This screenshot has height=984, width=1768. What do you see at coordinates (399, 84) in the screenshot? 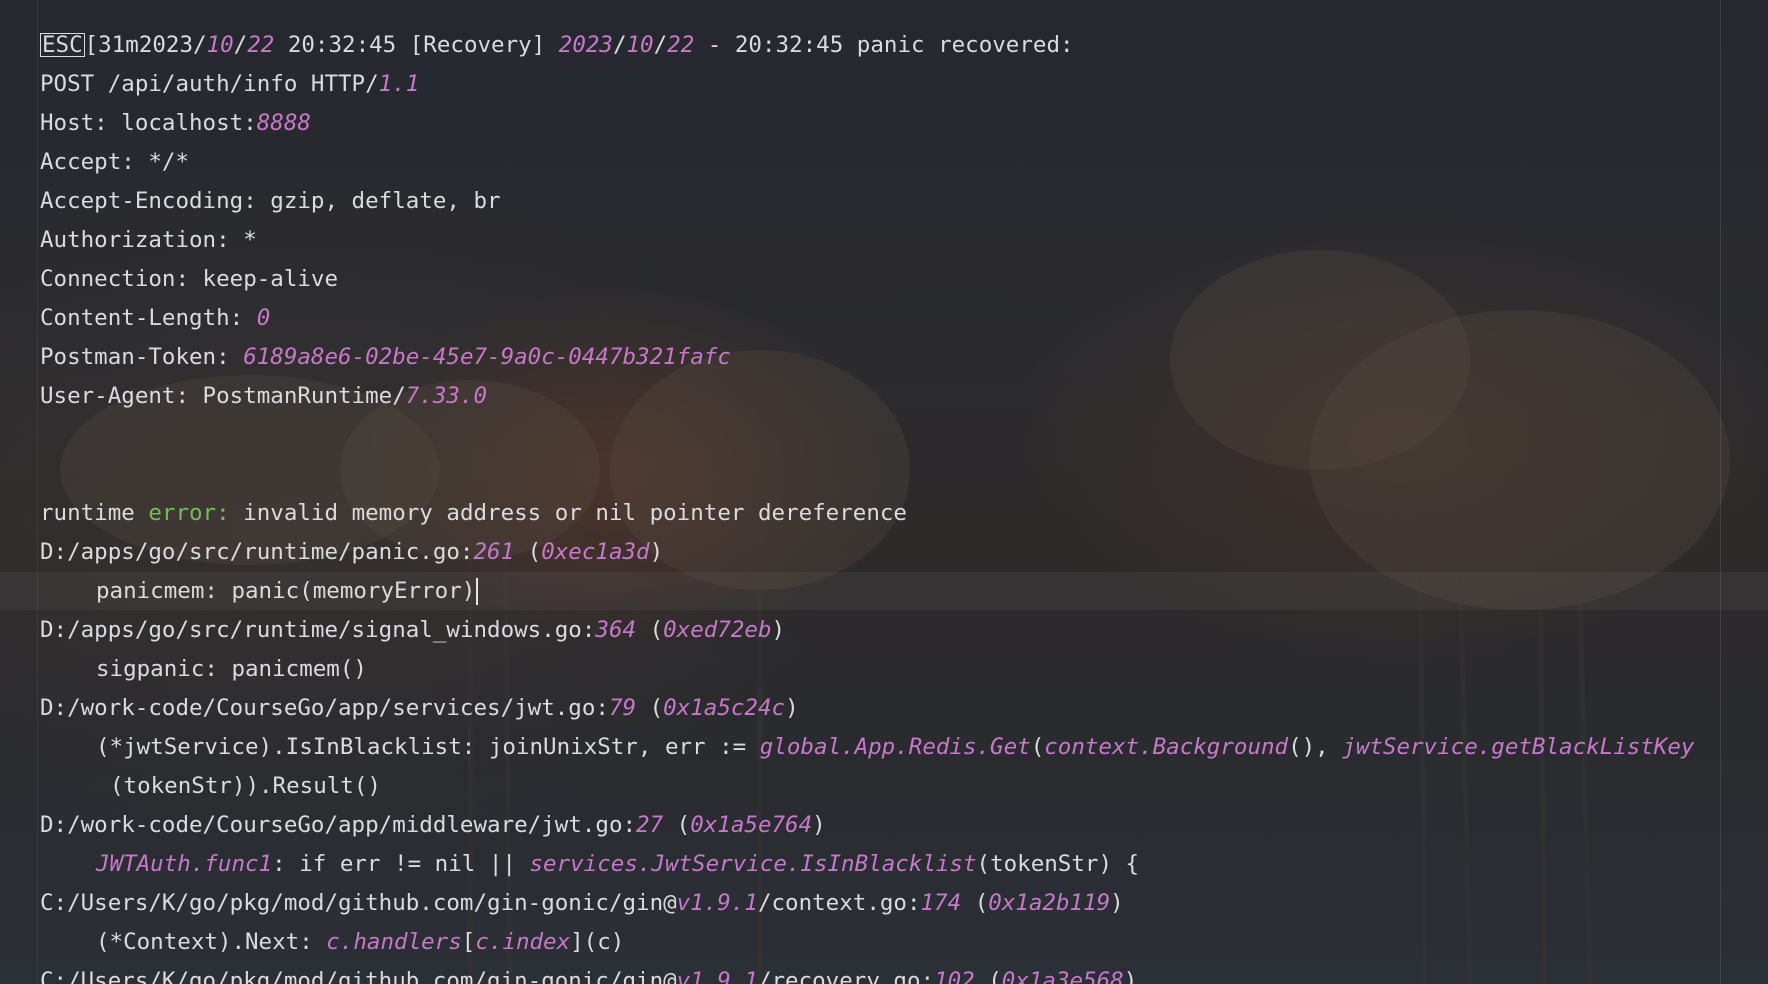
I see `text-token: 1.1` at bounding box center [399, 84].